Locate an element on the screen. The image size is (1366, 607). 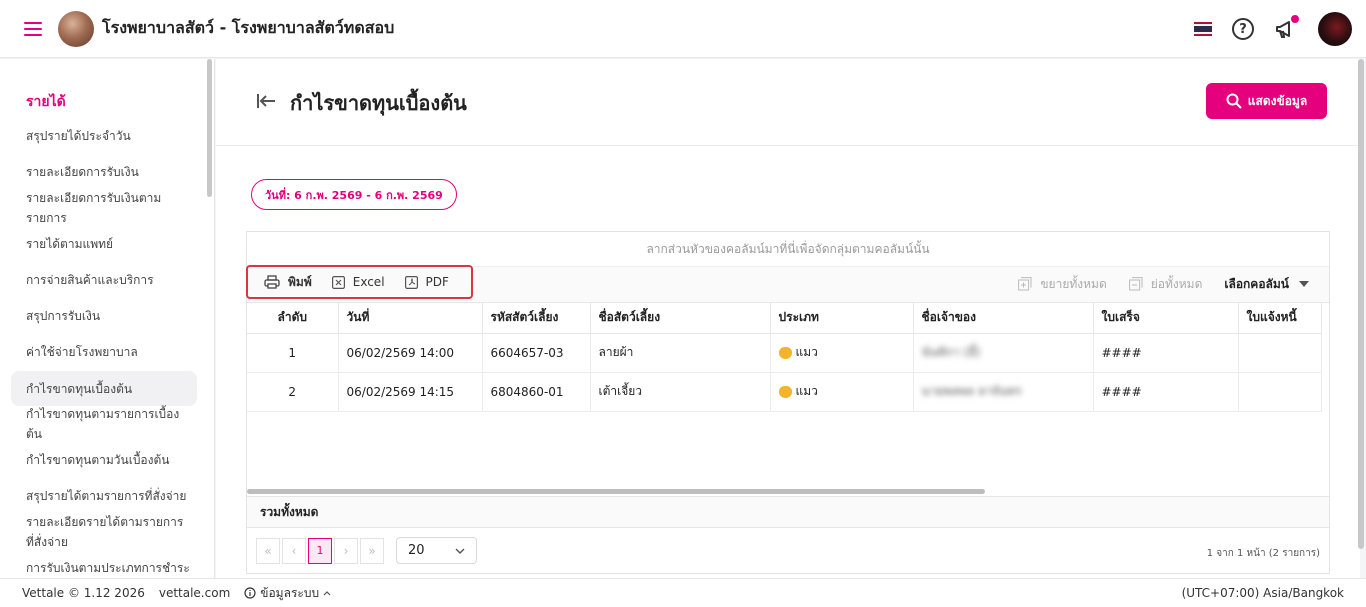
column-header-receipt: ใบเสร็จ is located at coordinates (1166, 318).